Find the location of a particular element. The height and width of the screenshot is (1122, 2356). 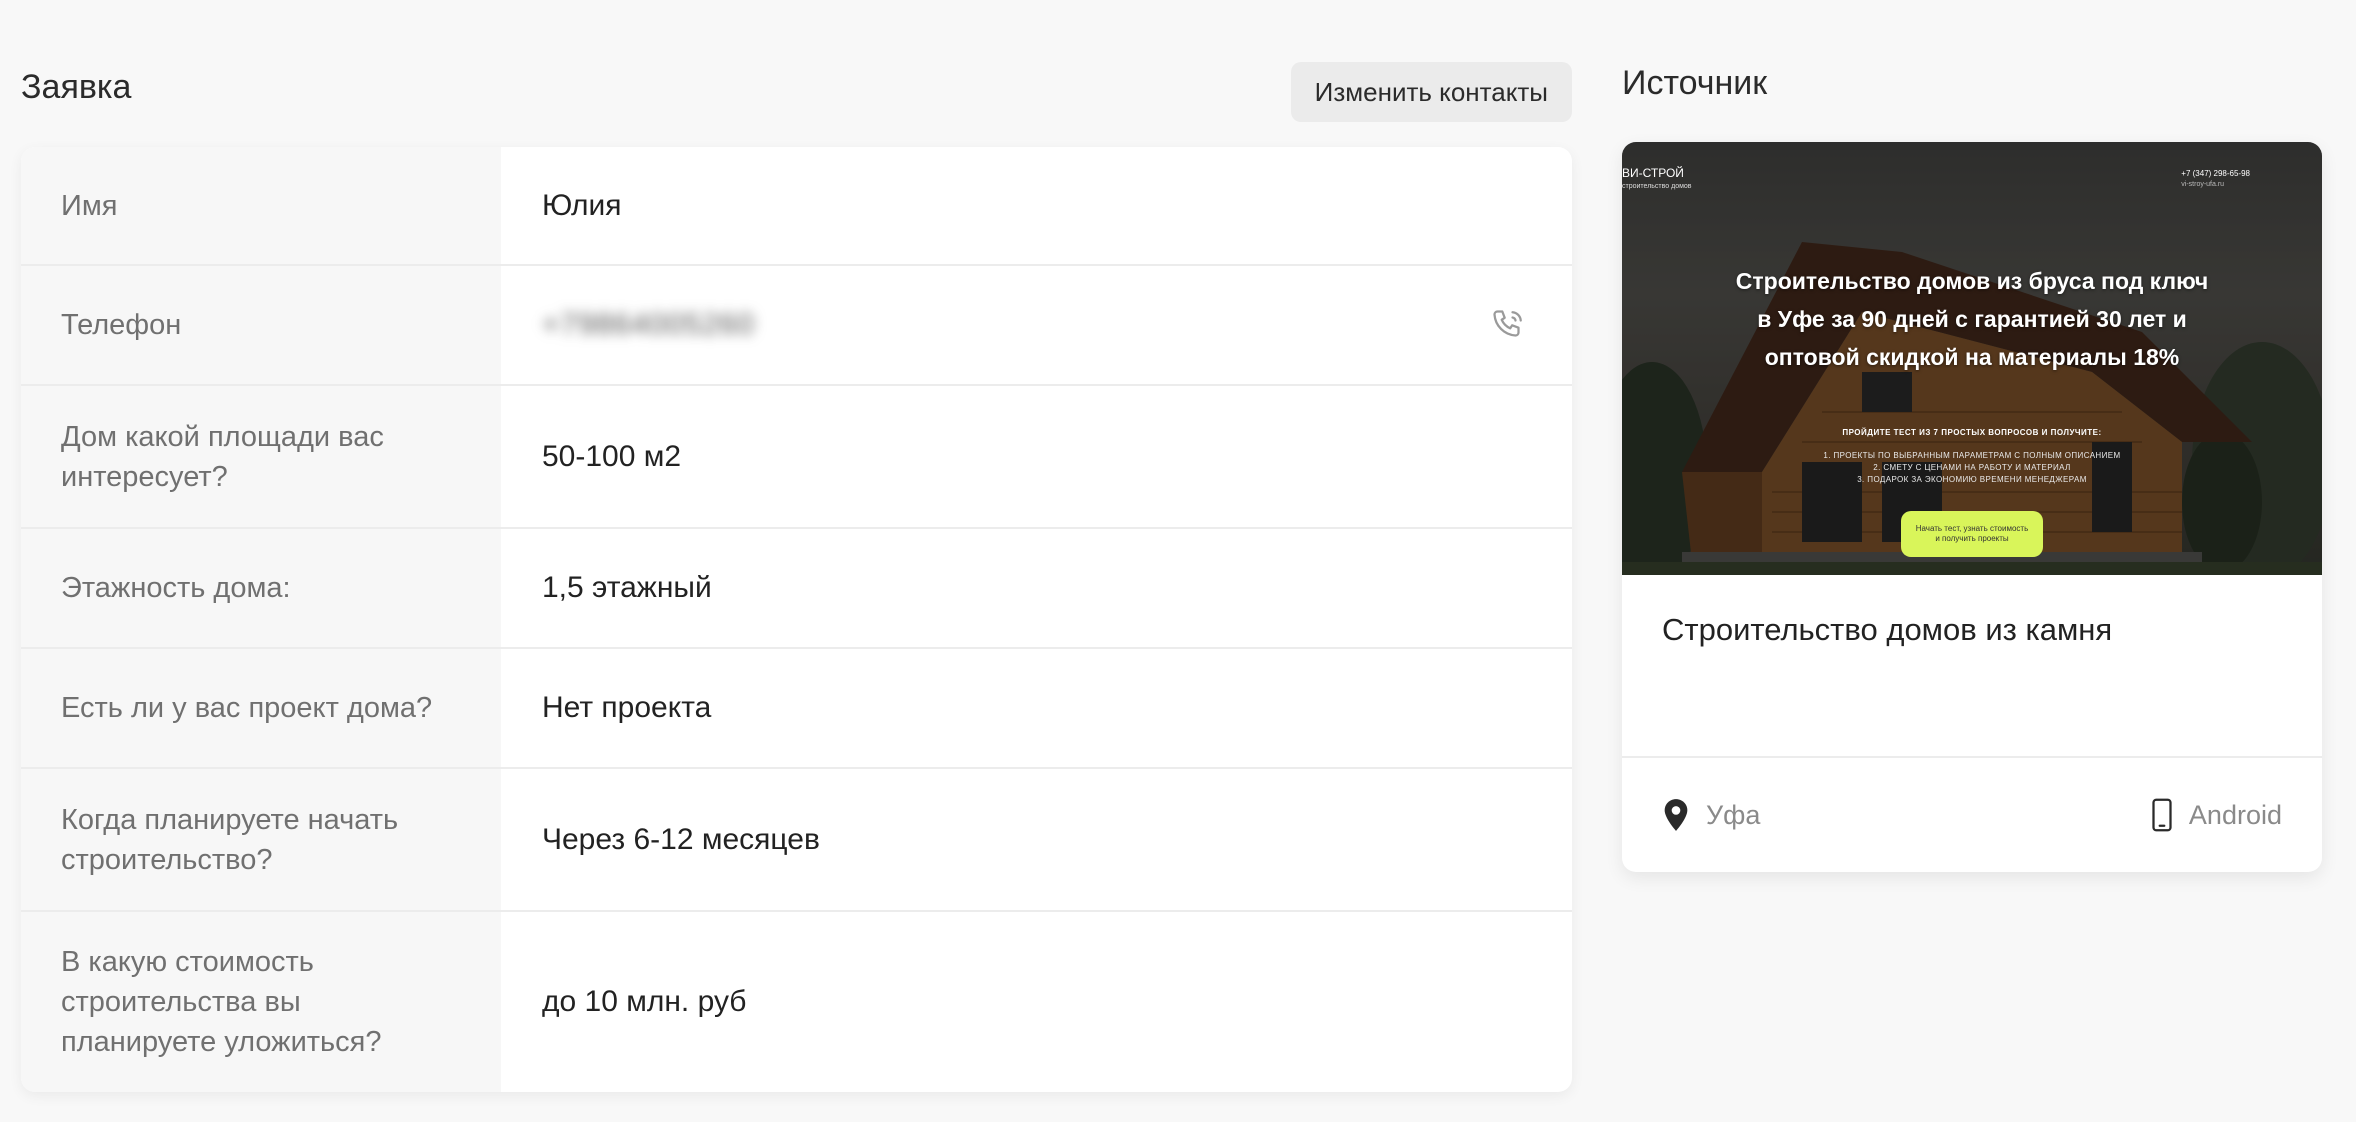

request-header: Заявка Изменить контакты is located at coordinates (796, 73).